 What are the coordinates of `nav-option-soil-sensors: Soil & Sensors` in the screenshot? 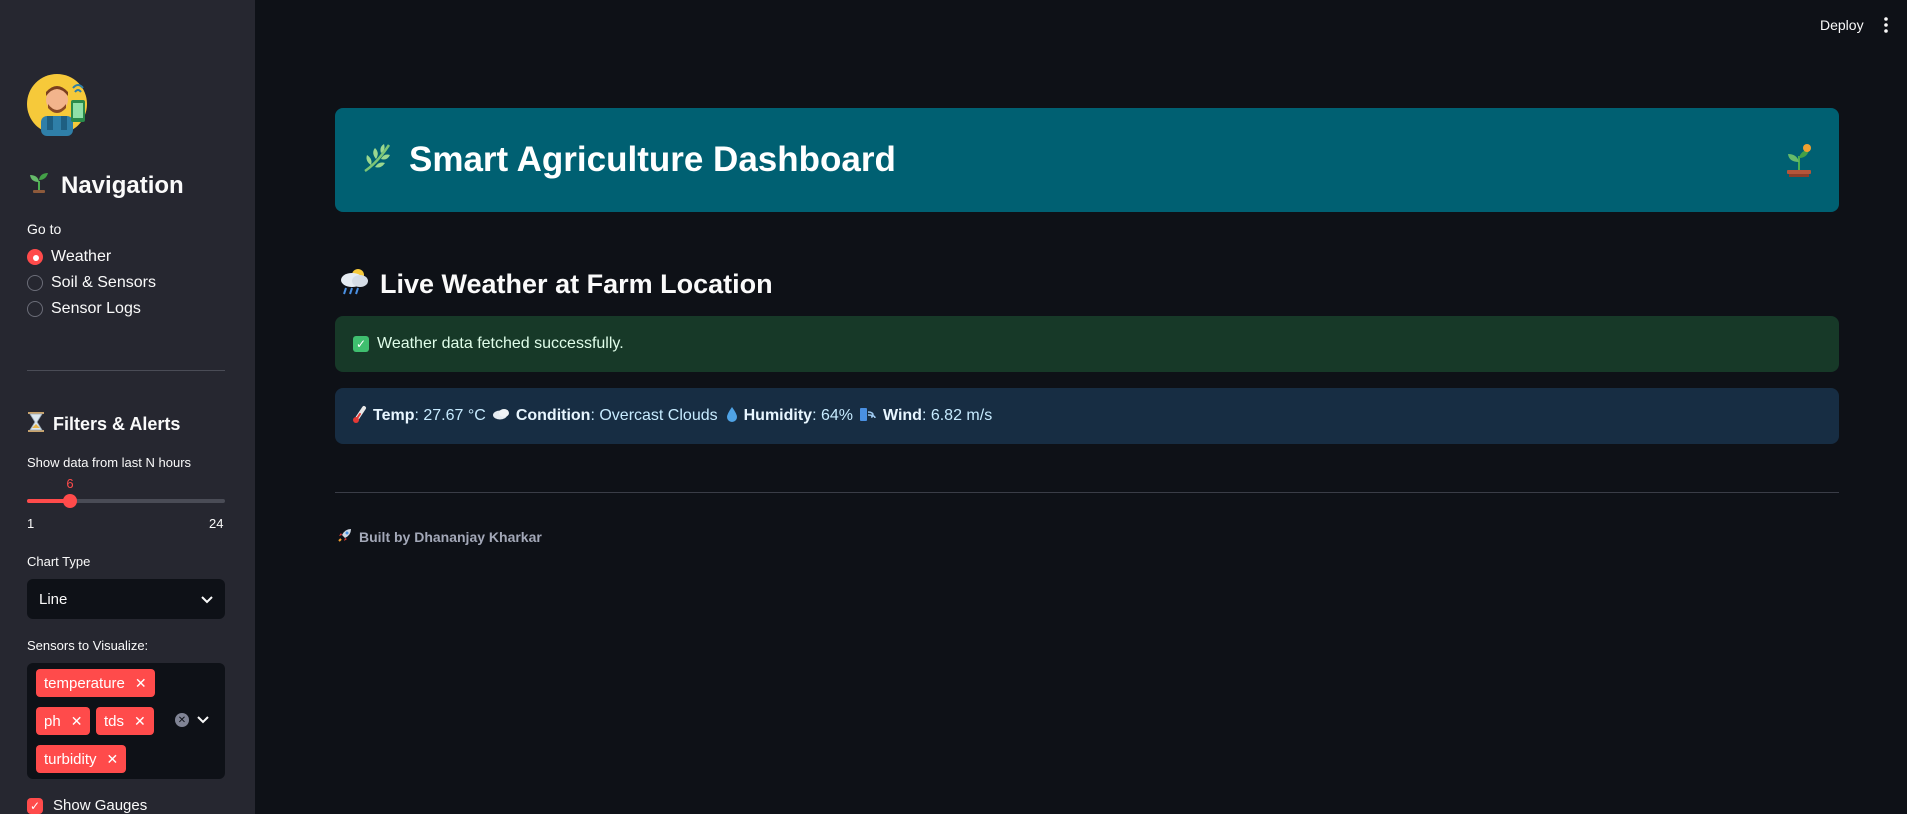 It's located at (91, 283).